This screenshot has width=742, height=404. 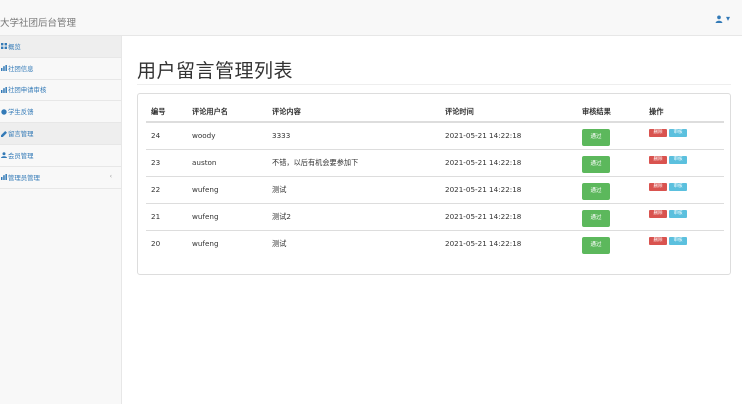 I want to click on column-header-time: 评论时间, so click(x=508, y=112).